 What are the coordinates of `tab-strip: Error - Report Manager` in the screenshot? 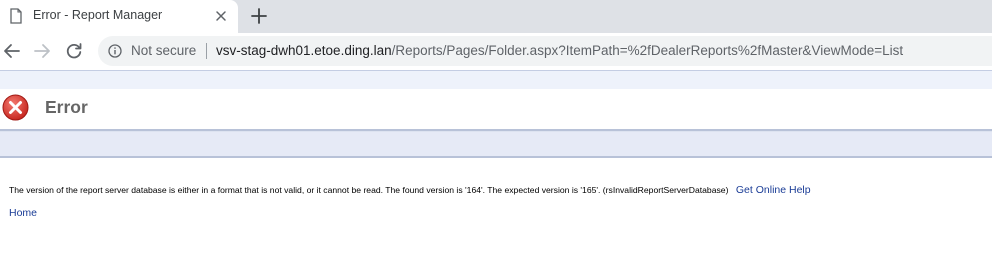 It's located at (496, 16).